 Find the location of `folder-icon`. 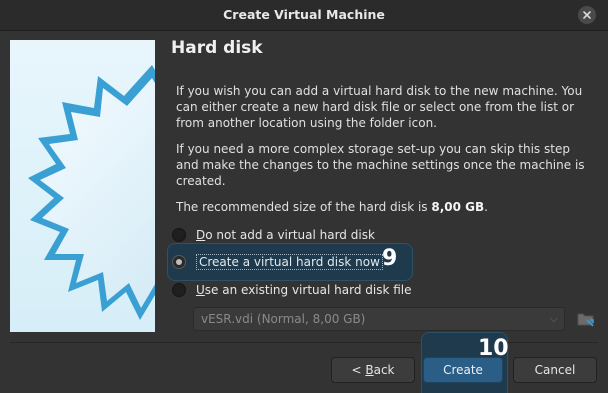

folder-icon is located at coordinates (585, 320).